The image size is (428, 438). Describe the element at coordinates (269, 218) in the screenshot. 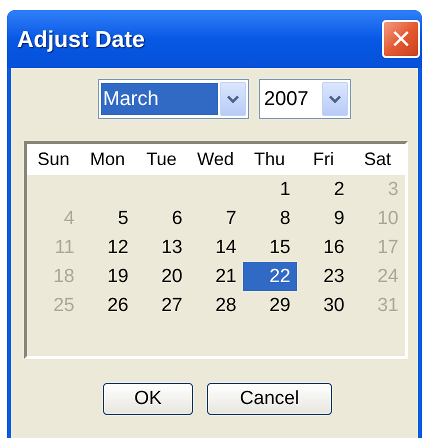

I see `day-cell: 8` at that location.